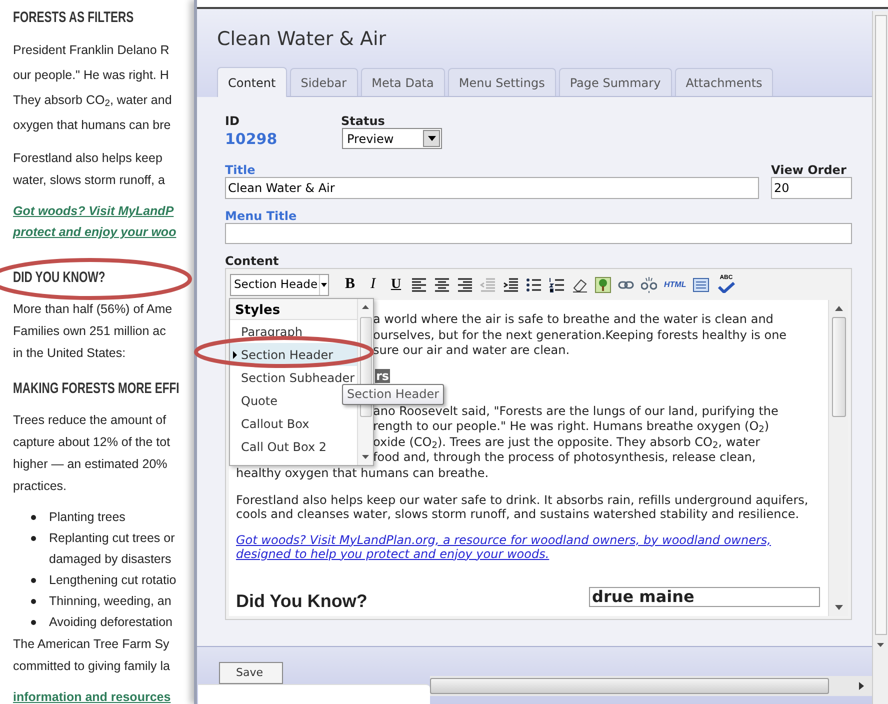  What do you see at coordinates (91, 442) in the screenshot?
I see `body-text: capture about 12% of the tot` at bounding box center [91, 442].